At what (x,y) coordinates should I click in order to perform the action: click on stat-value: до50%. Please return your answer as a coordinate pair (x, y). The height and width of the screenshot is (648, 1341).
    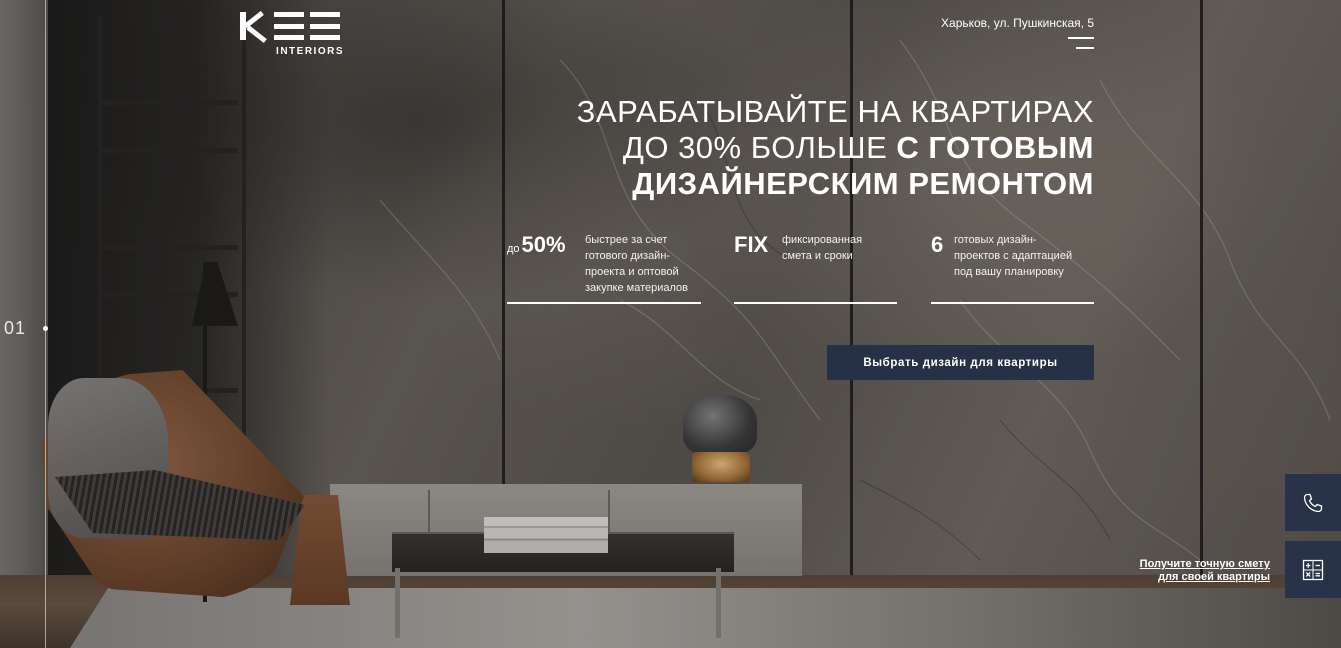
    Looking at the image, I should click on (536, 245).